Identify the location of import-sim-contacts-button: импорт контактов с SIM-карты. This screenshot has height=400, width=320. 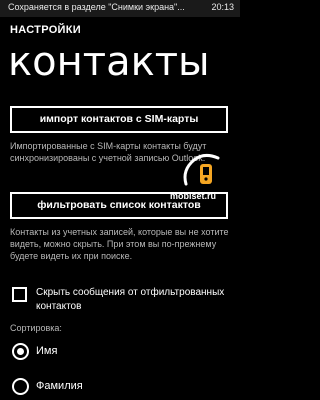
(119, 119).